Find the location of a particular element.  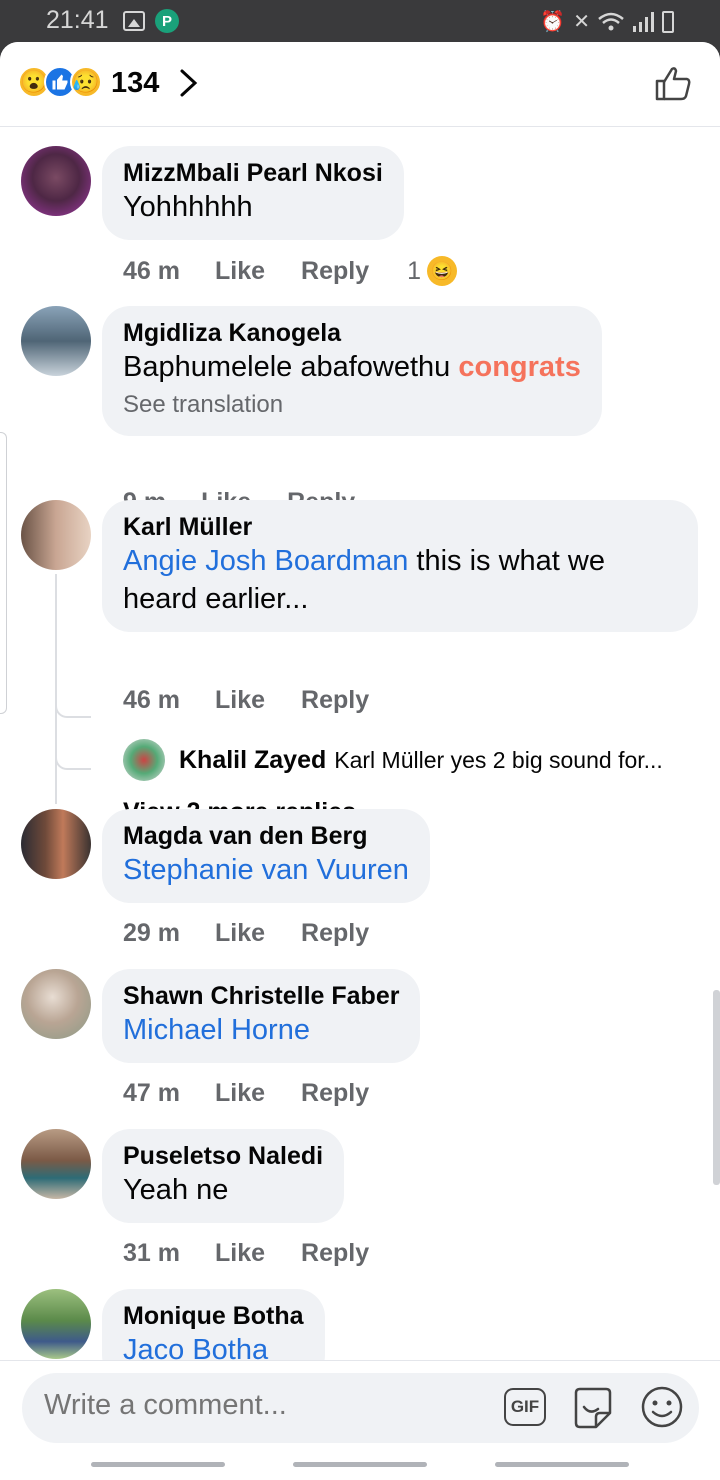

comment-author: Shawn Christelle Faber is located at coordinates (261, 996).